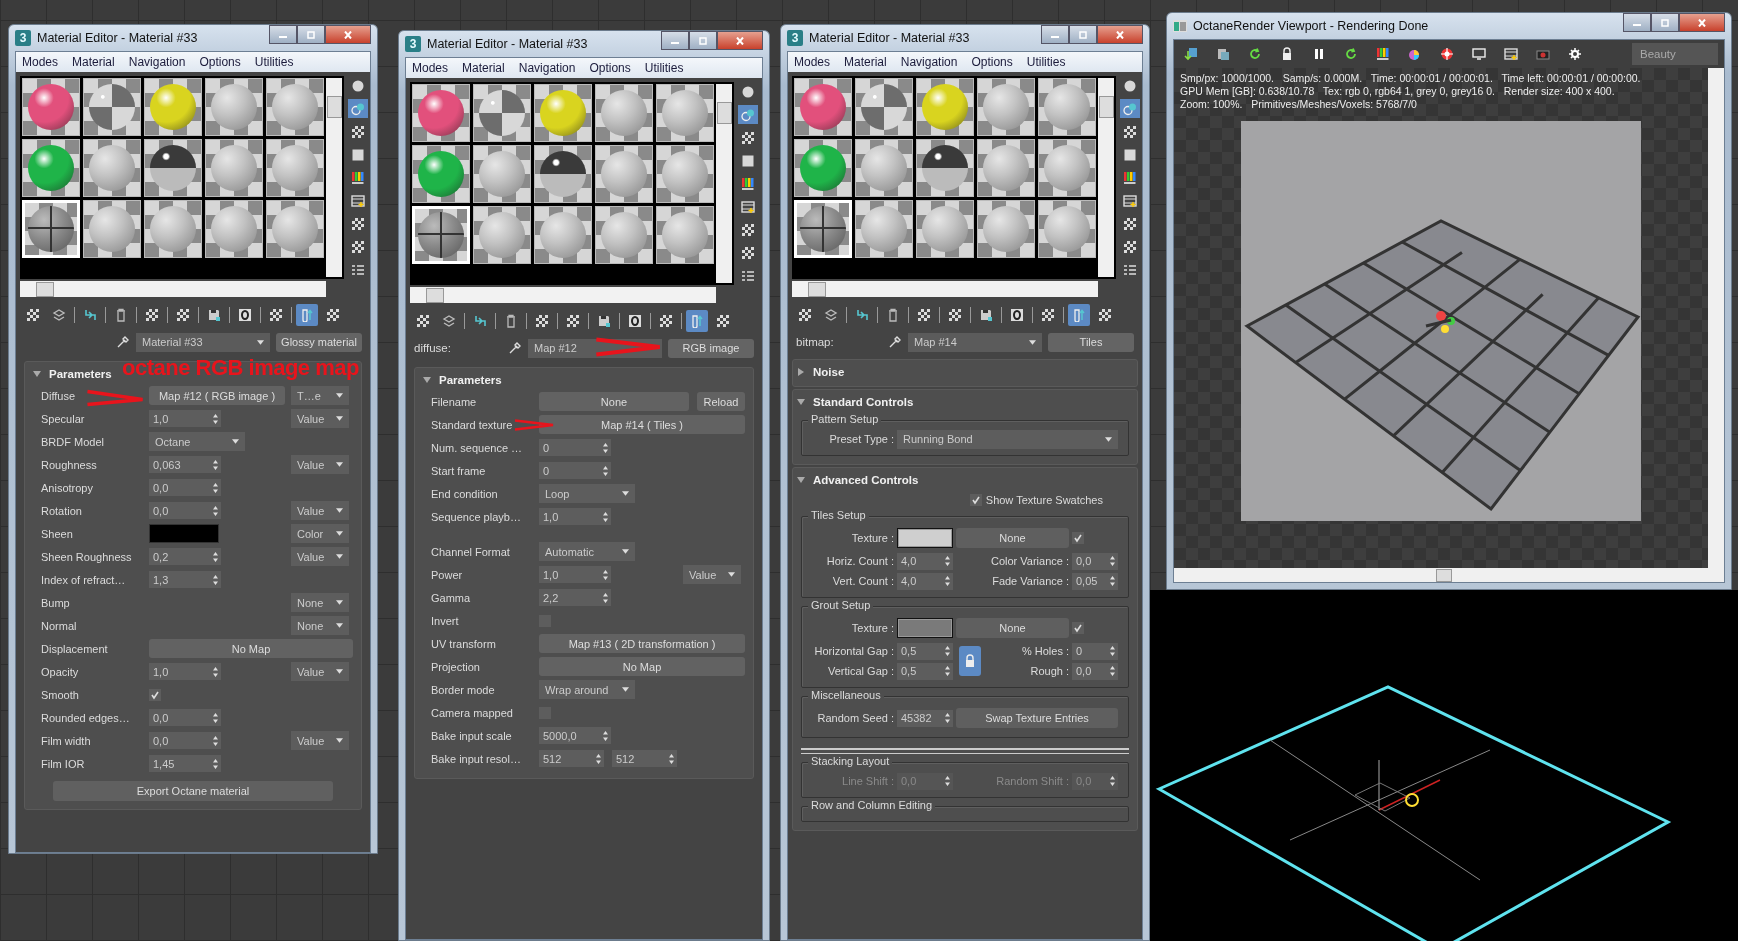 This screenshot has height=941, width=1738. Describe the element at coordinates (193, 791) in the screenshot. I see `export-button: Export Octane material` at that location.